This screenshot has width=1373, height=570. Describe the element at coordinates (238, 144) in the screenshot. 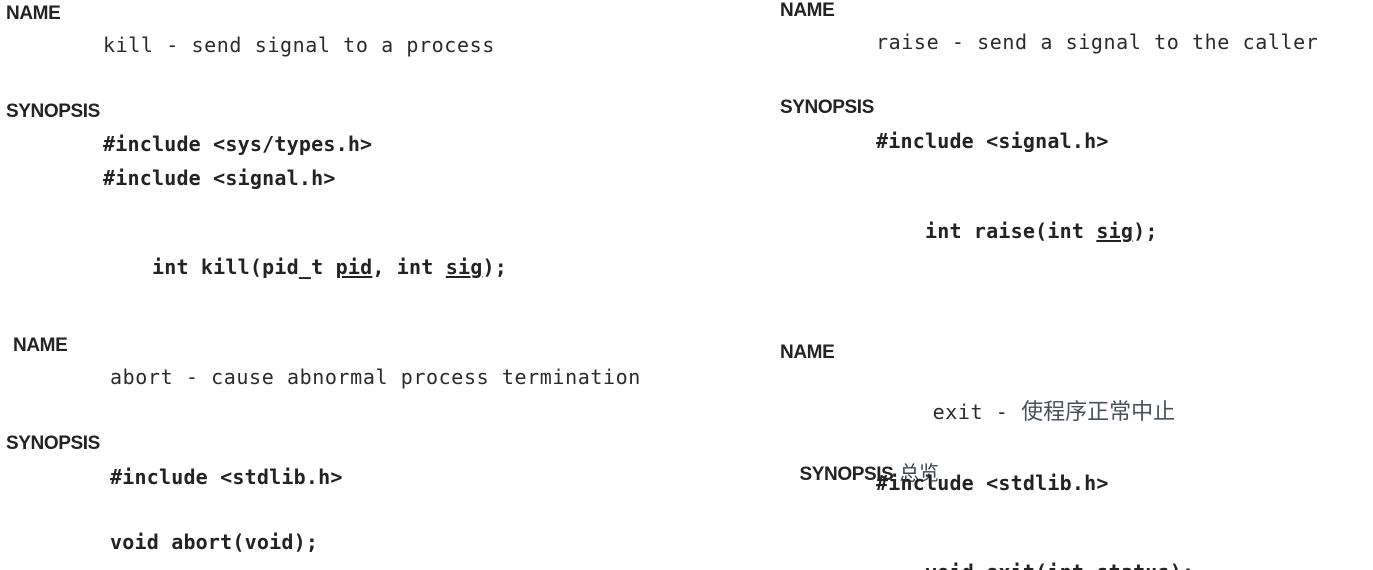

I see `kill-include-0: #include <sys/types.h>` at that location.